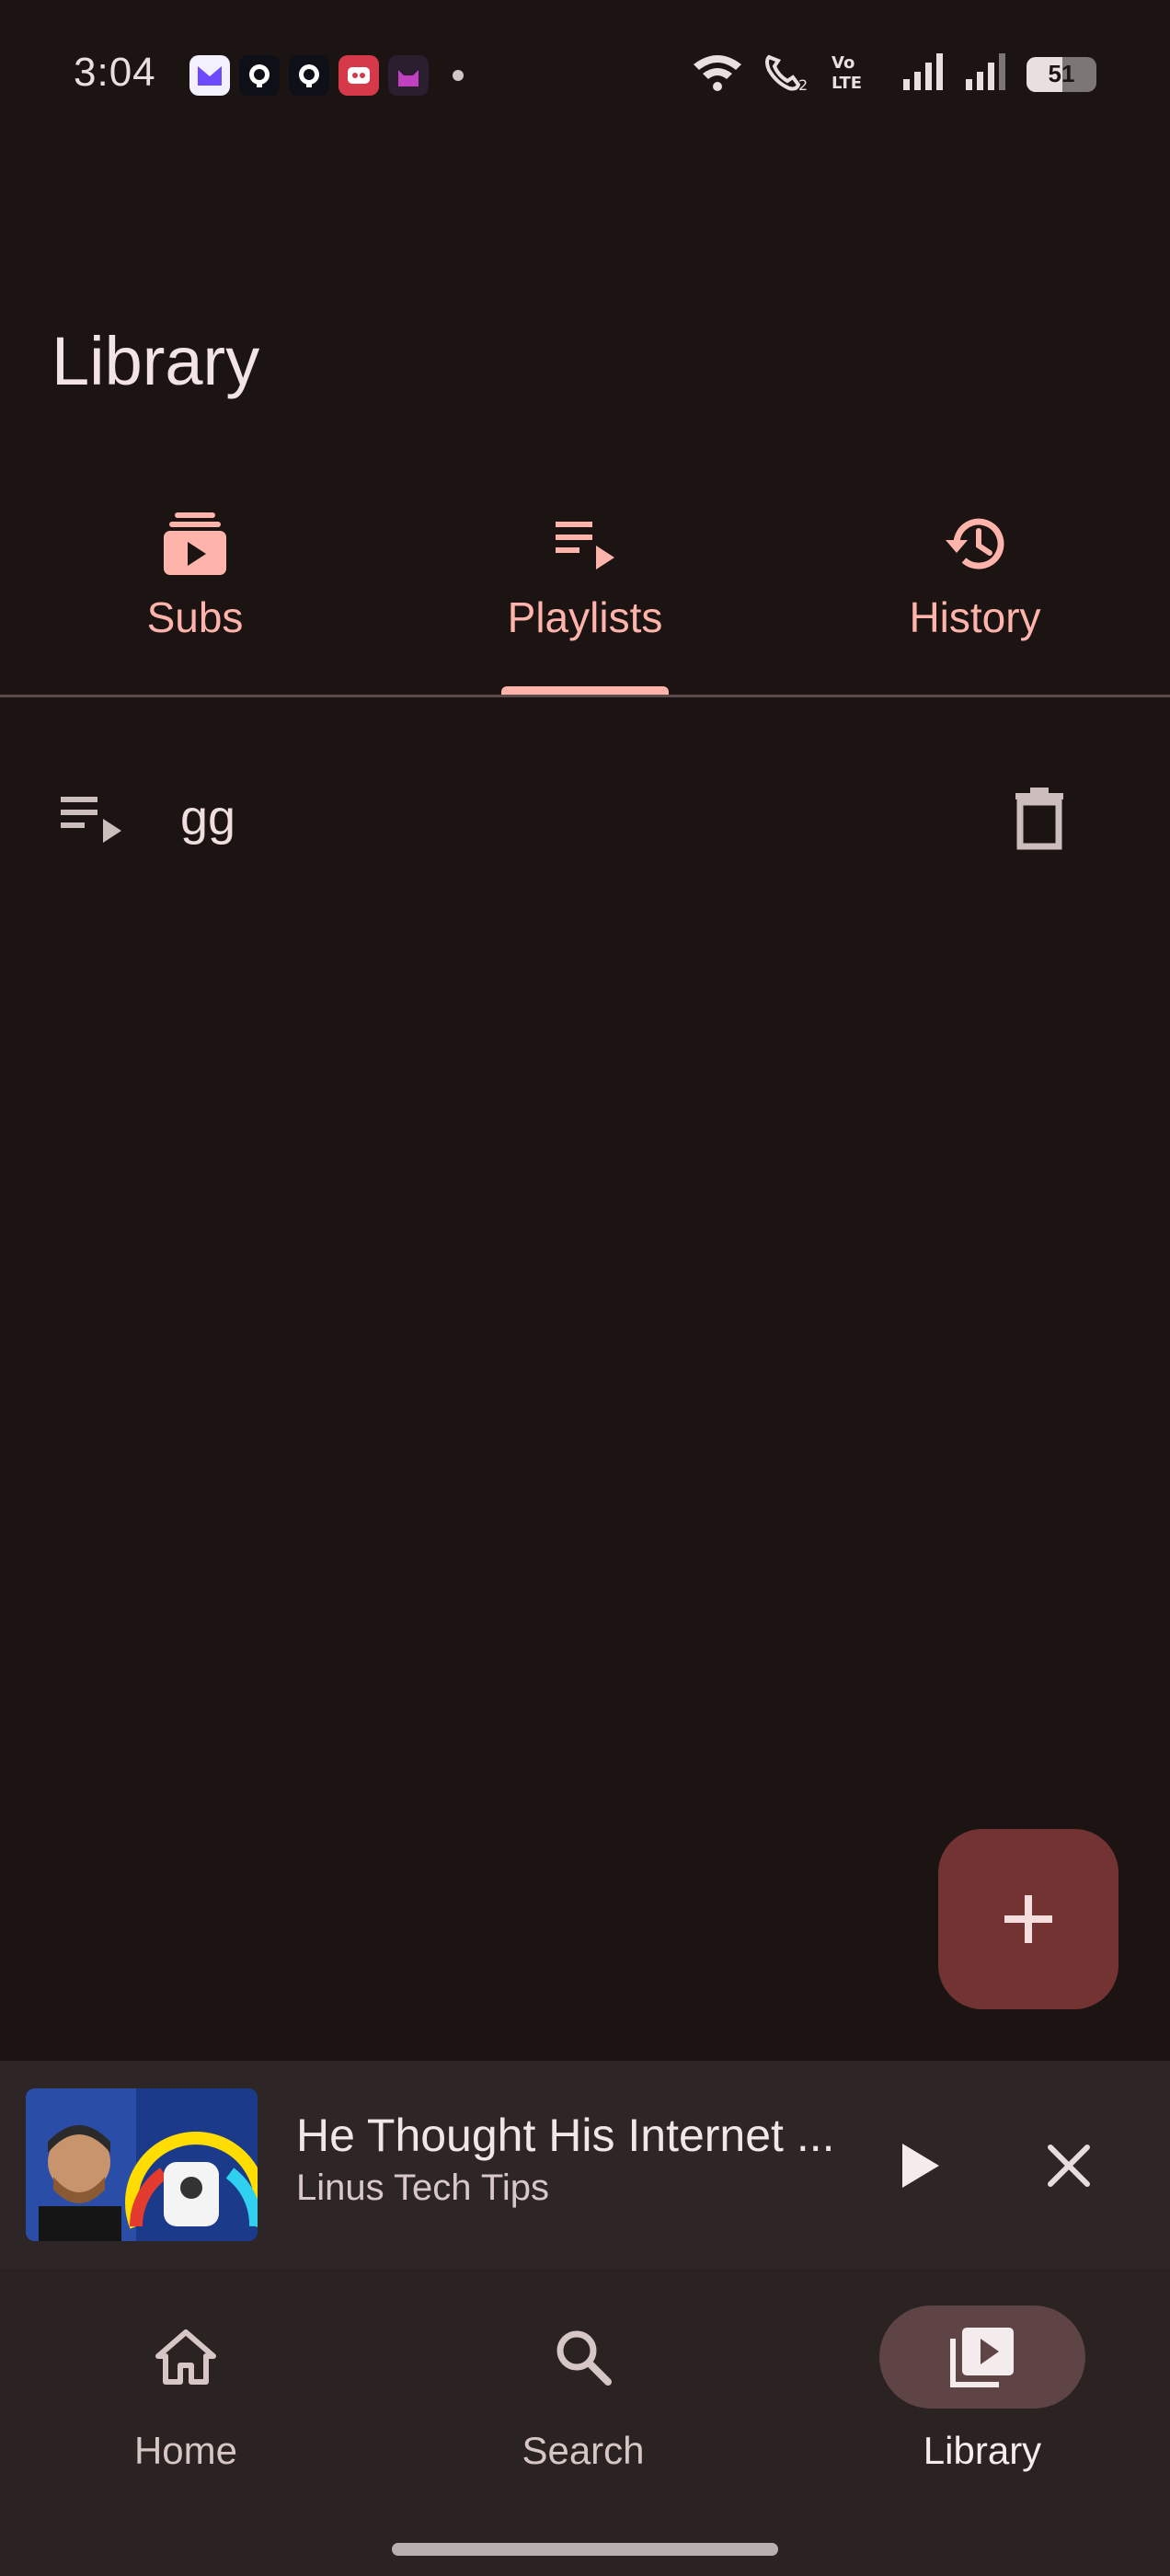 This screenshot has width=1170, height=2576. I want to click on red-app-icon, so click(358, 75).